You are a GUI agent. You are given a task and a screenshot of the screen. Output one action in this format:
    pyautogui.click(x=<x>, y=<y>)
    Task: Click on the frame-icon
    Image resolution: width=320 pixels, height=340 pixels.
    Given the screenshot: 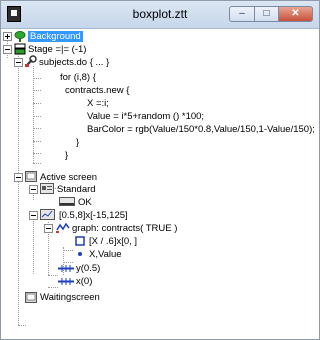 What is the action you would take?
    pyautogui.click(x=47, y=214)
    